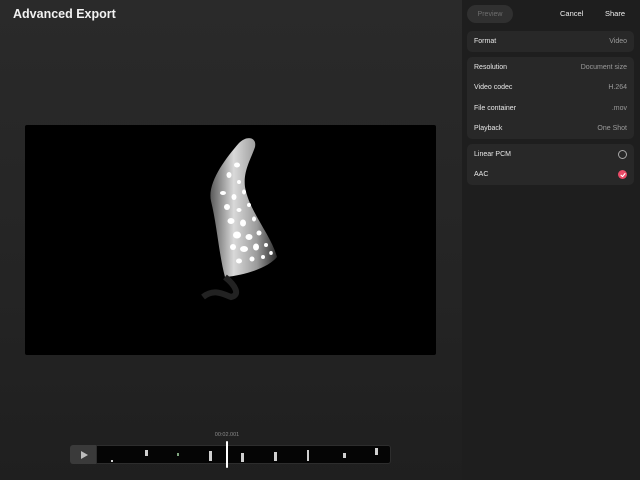 The image size is (640, 480). What do you see at coordinates (622, 154) in the screenshot?
I see `radio-unchecked-icon` at bounding box center [622, 154].